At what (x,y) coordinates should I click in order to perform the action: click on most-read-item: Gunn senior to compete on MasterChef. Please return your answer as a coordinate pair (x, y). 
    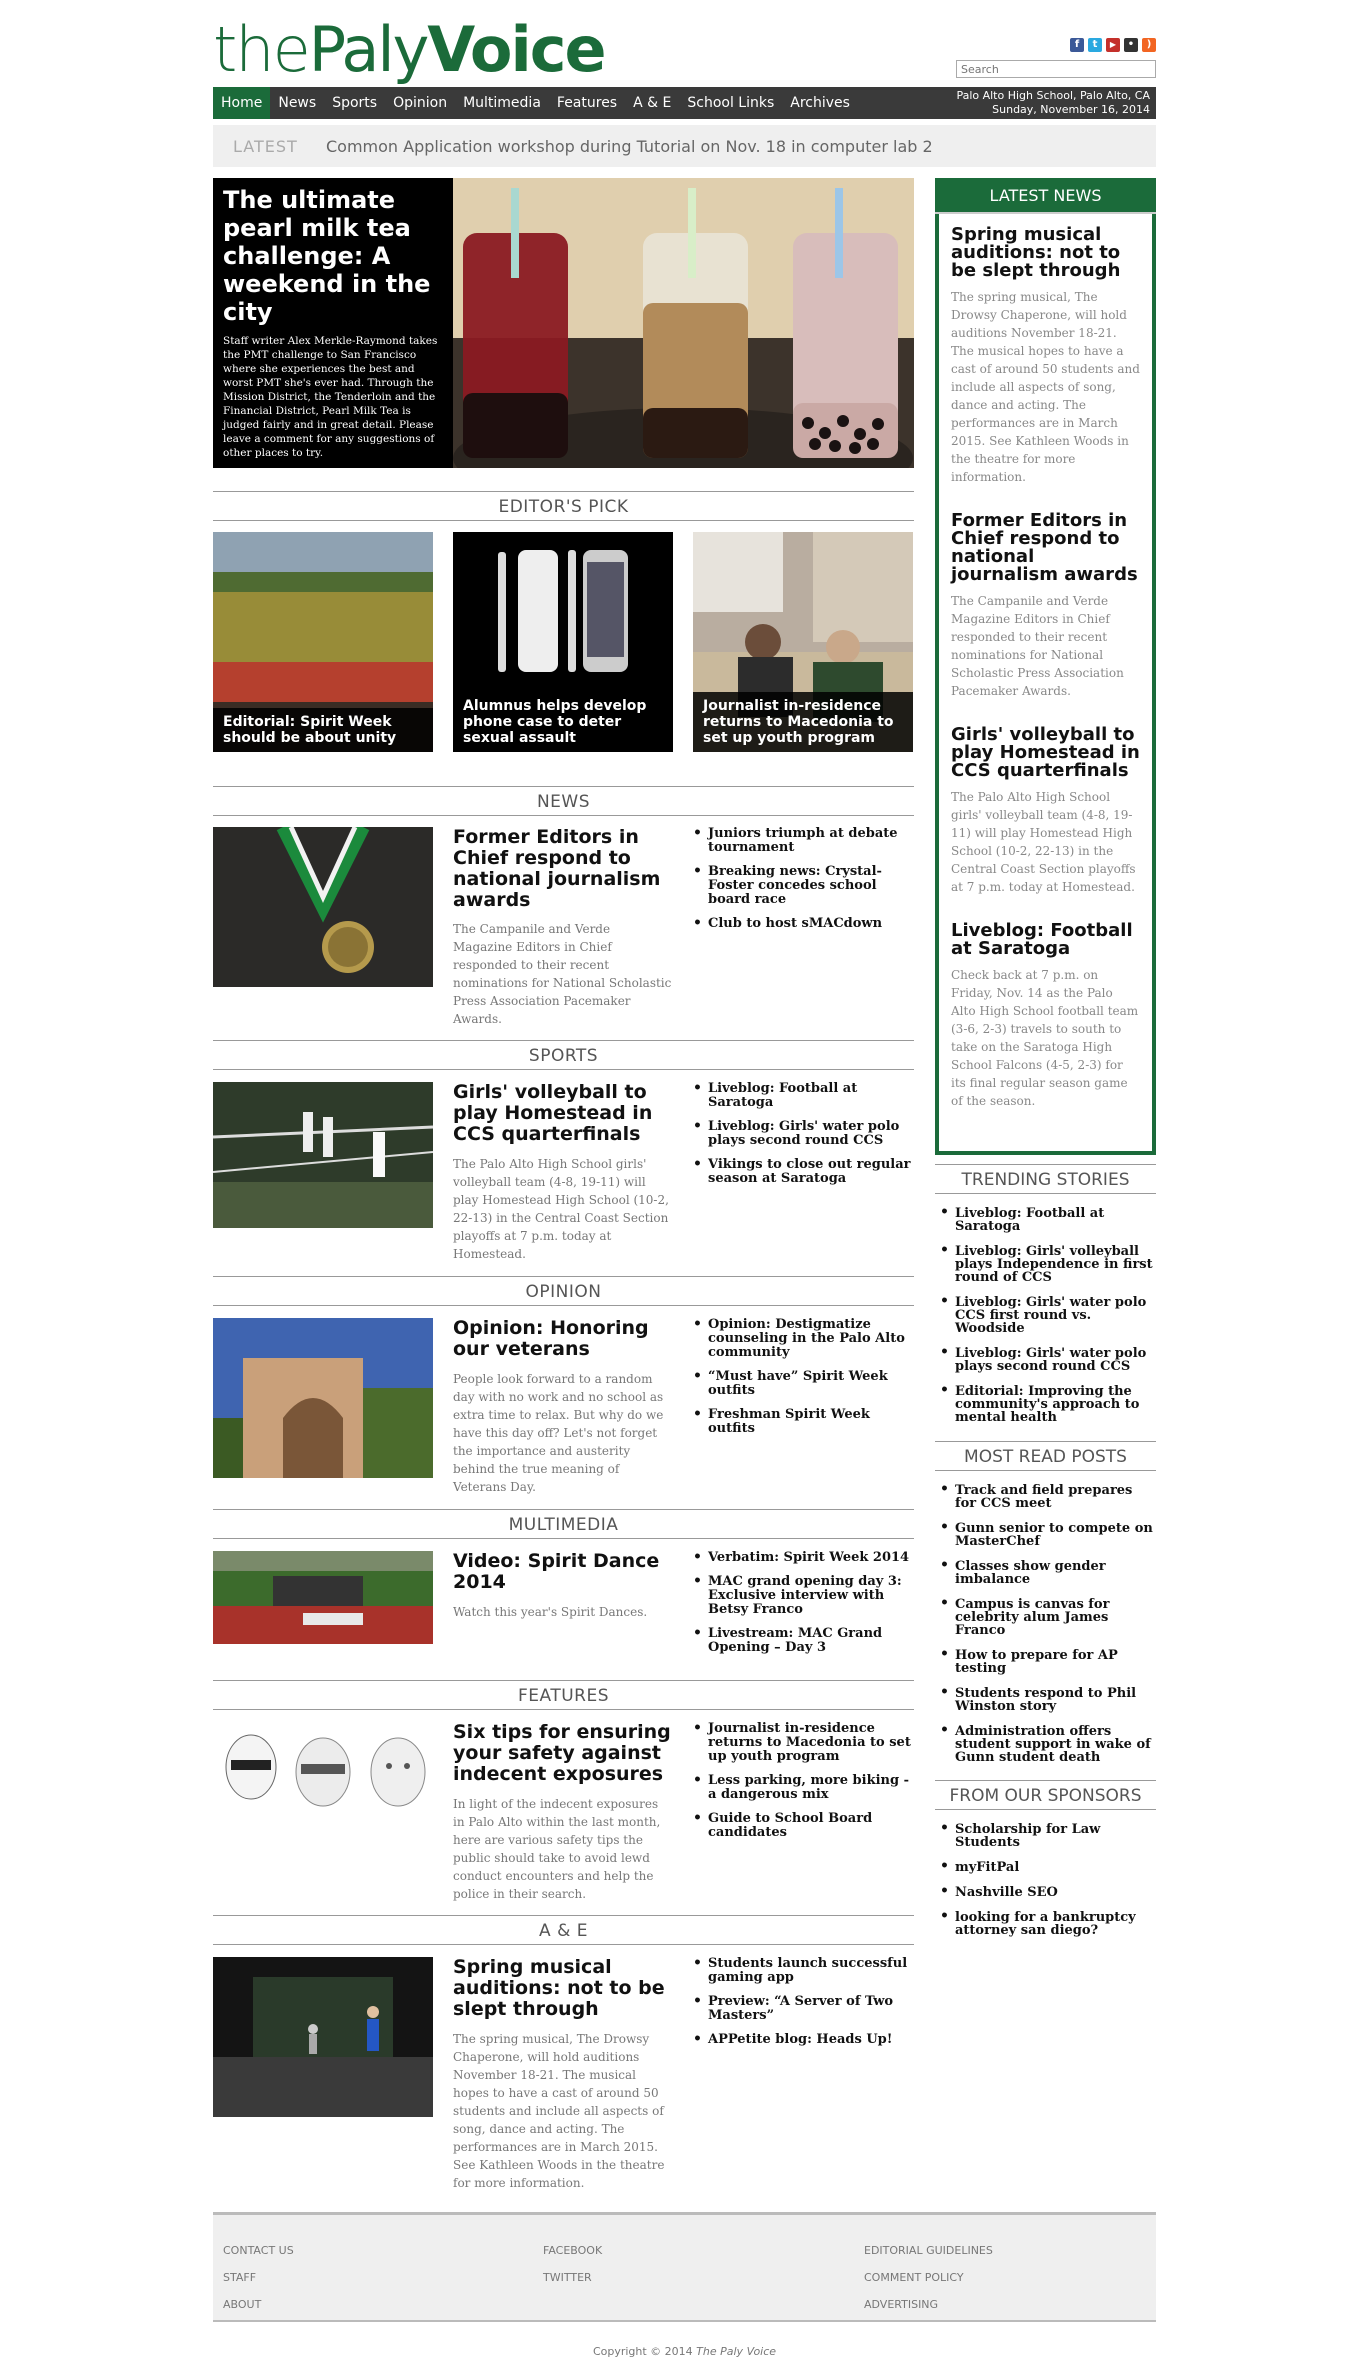
    Looking at the image, I should click on (1045, 1534).